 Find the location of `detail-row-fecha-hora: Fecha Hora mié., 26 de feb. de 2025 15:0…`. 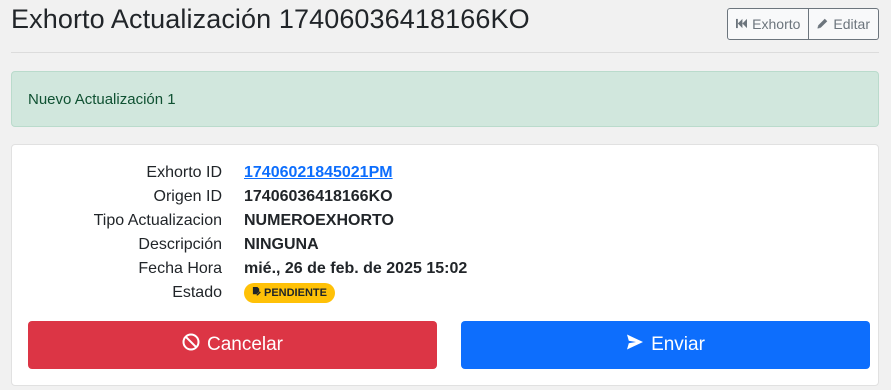

detail-row-fecha-hora: Fecha Hora mié., 26 de feb. de 2025 15:0… is located at coordinates (445, 269).